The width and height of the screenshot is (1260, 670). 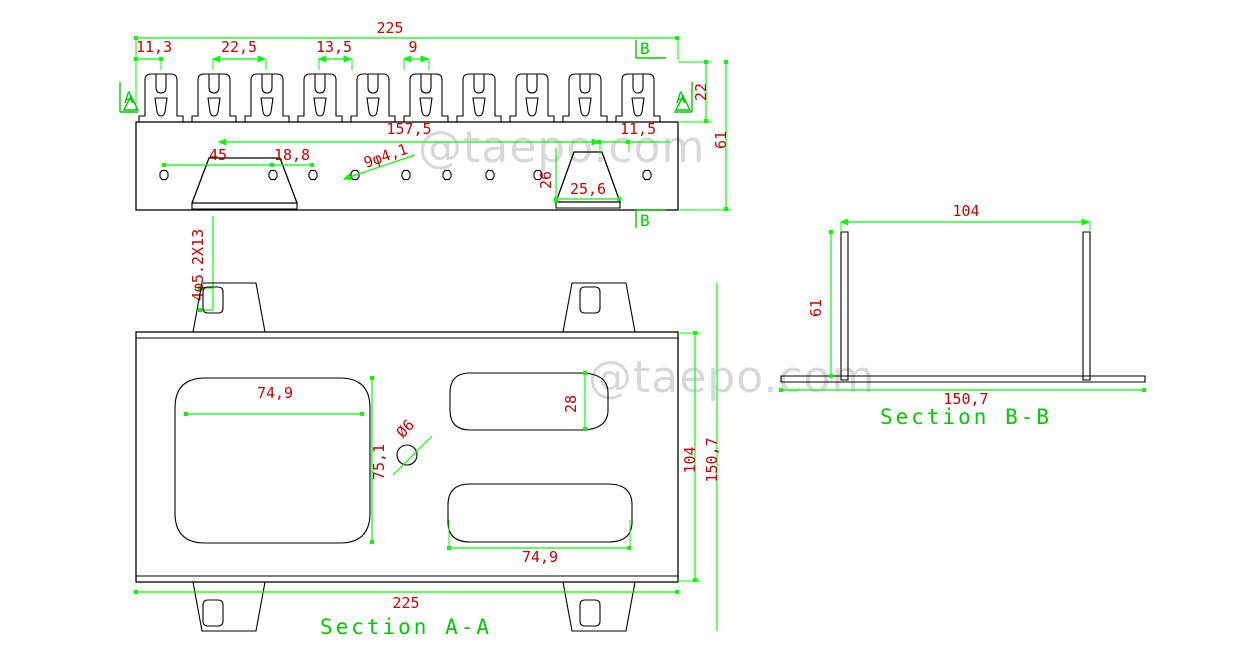 I want to click on plan-mounting-tab-top-right, so click(x=599, y=307).